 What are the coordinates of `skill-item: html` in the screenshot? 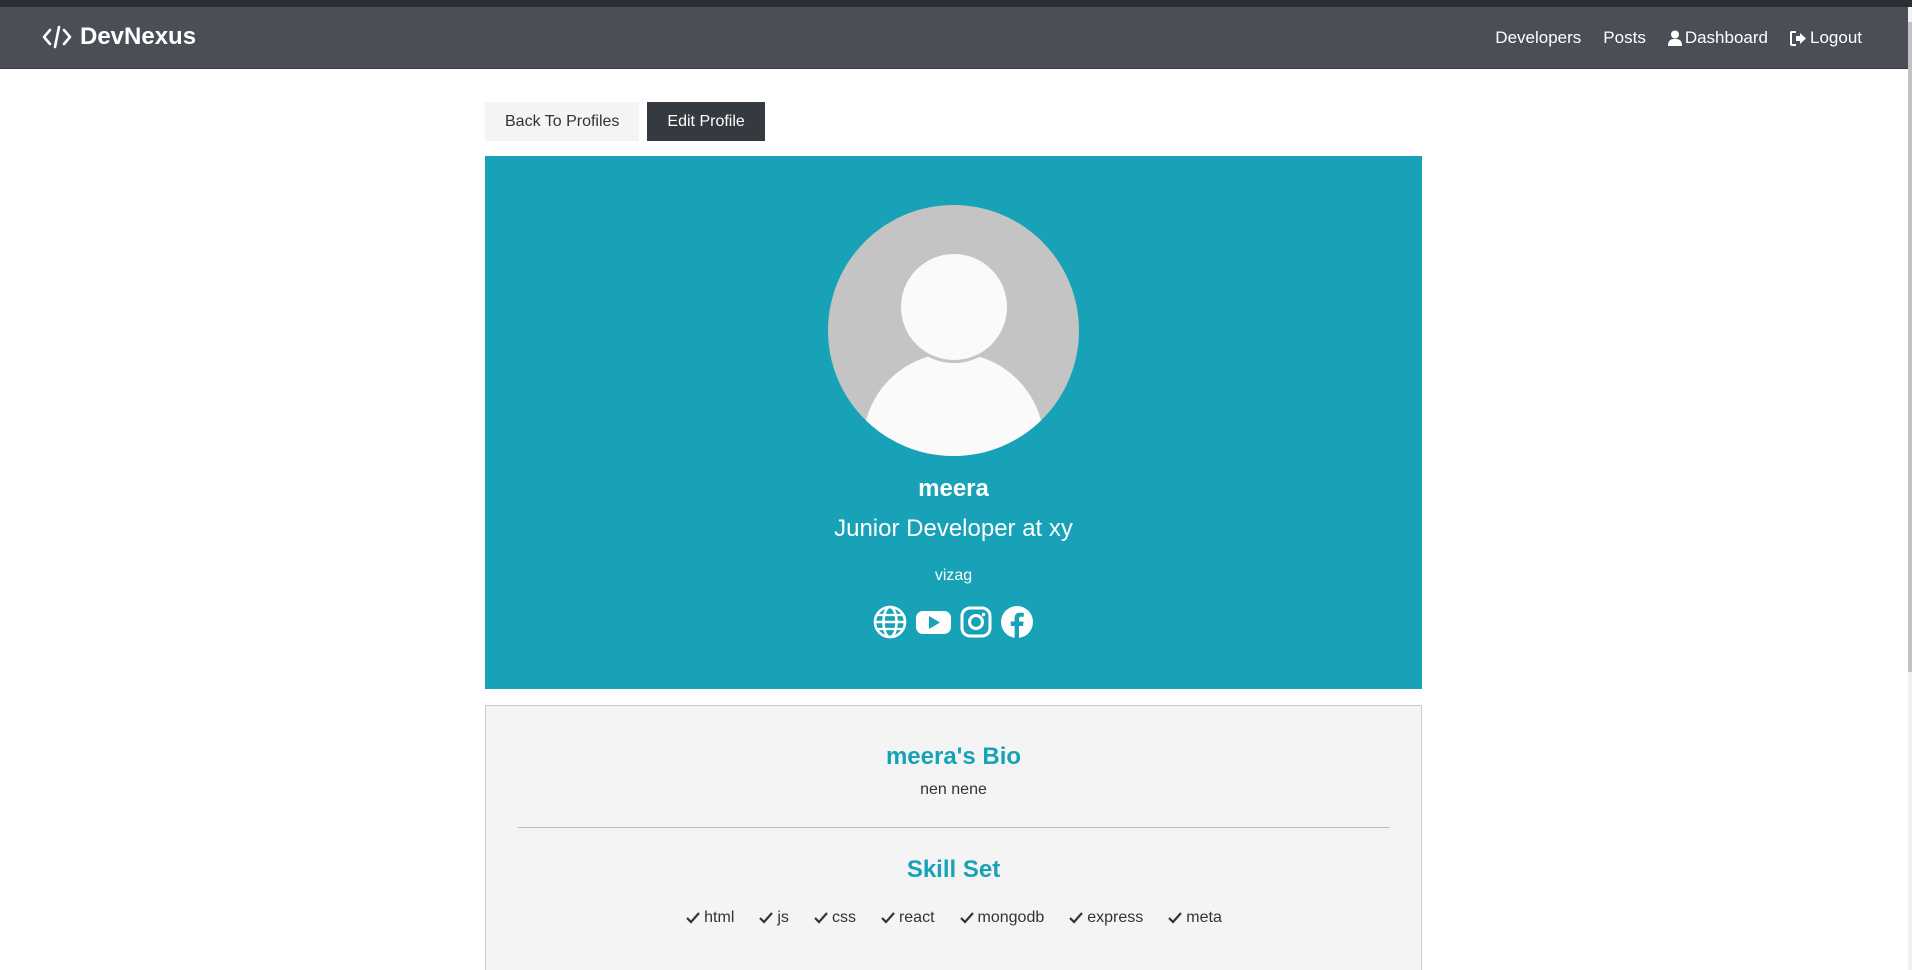 It's located at (709, 918).